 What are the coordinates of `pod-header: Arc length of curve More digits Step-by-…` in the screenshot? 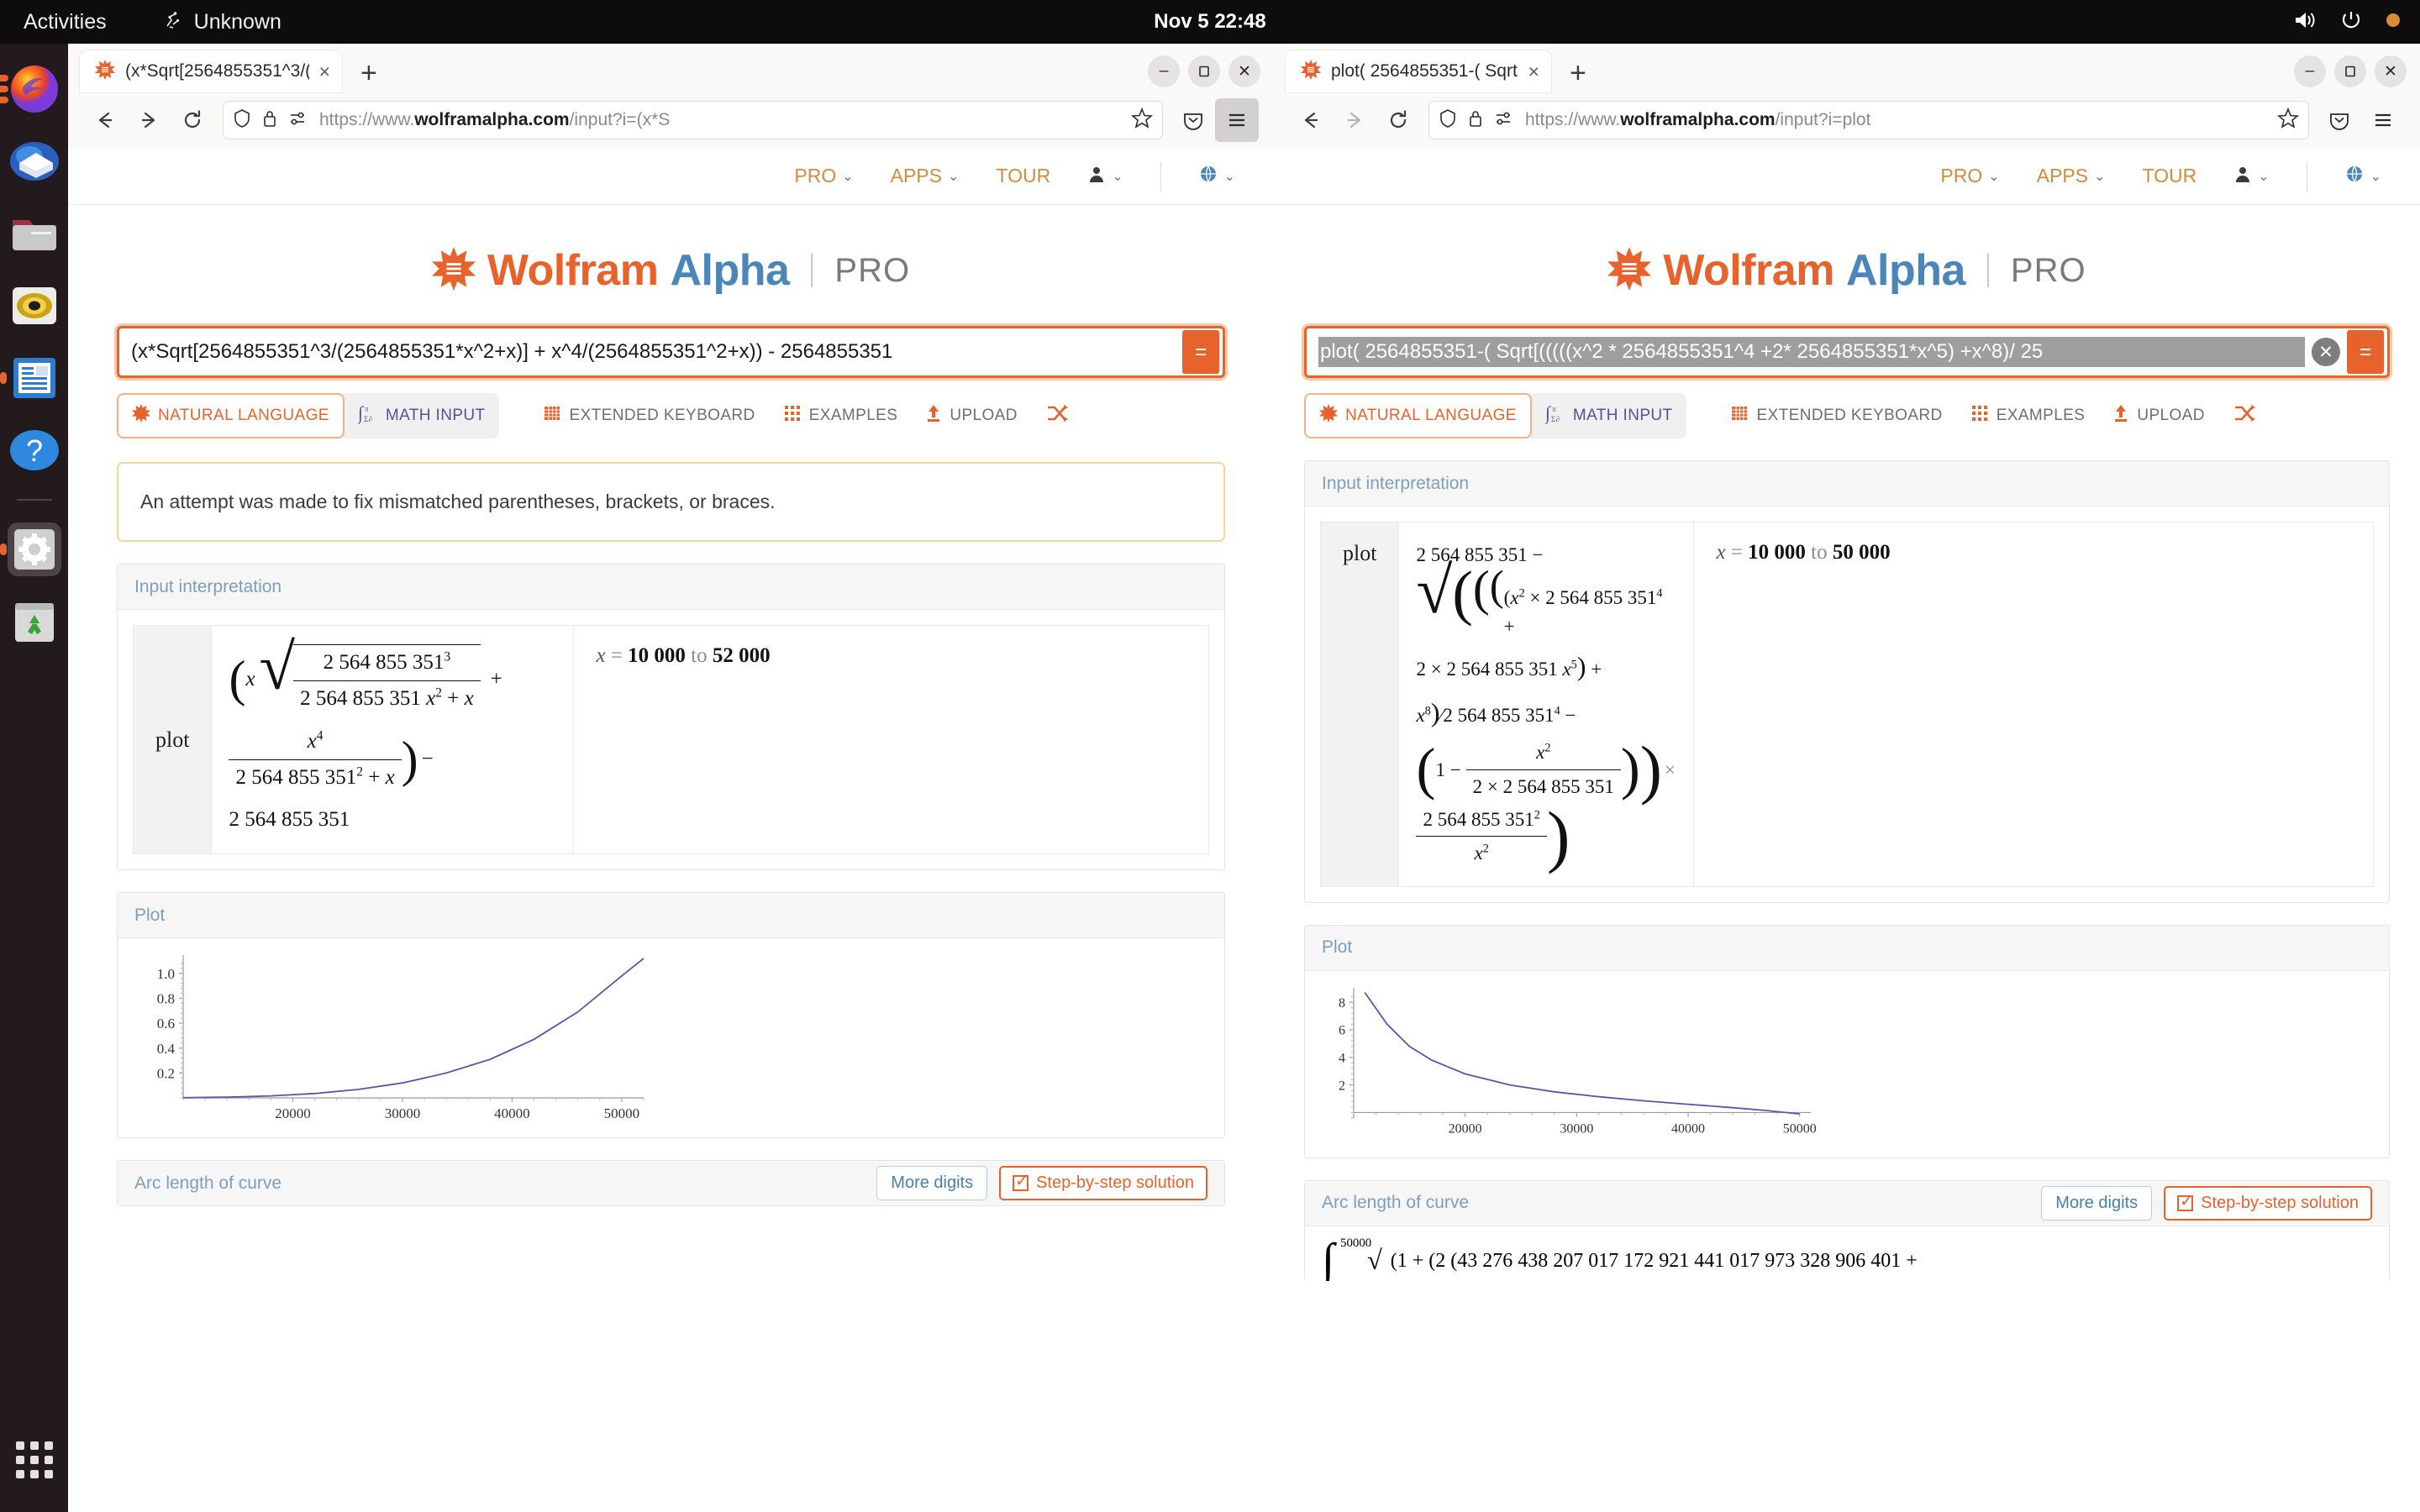 It's located at (671, 1184).